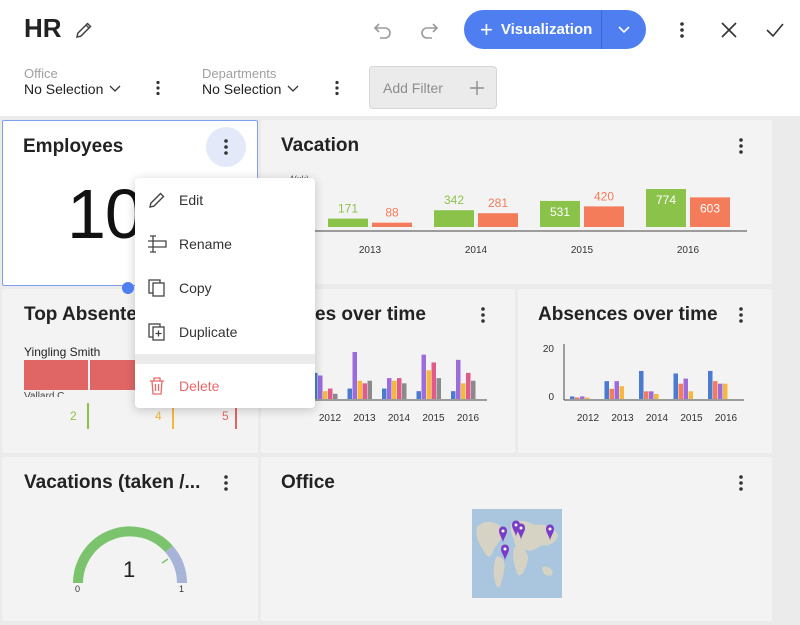 The height and width of the screenshot is (625, 800). Describe the element at coordinates (643, 384) in the screenshot. I see `absences-chart-2: 2012 2013 2014 2015 2016 20 0` at that location.